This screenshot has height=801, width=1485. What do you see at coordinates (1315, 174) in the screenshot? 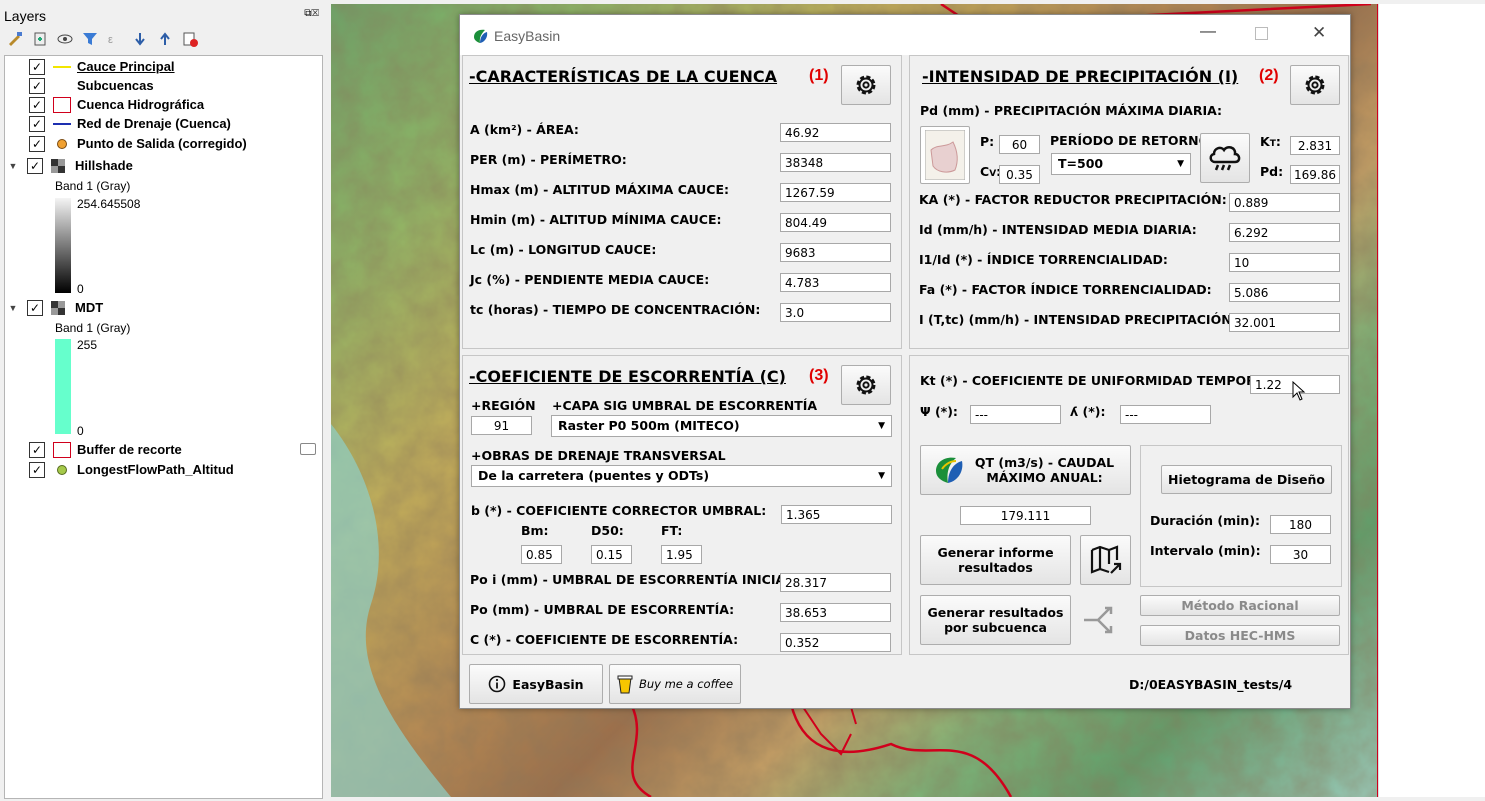
I see `pd-input: 169.86` at bounding box center [1315, 174].